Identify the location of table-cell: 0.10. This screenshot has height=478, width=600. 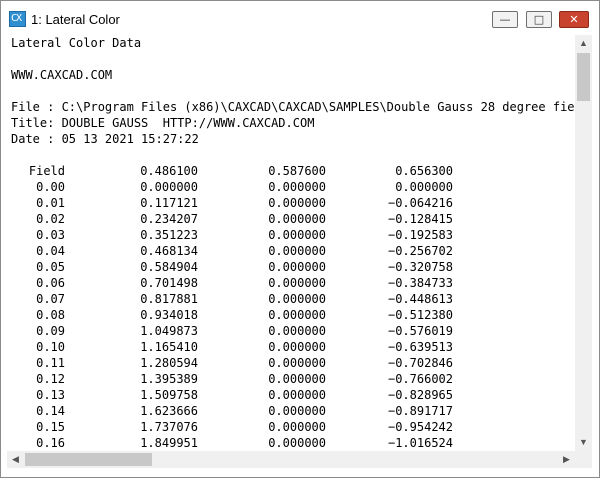
(50, 347).